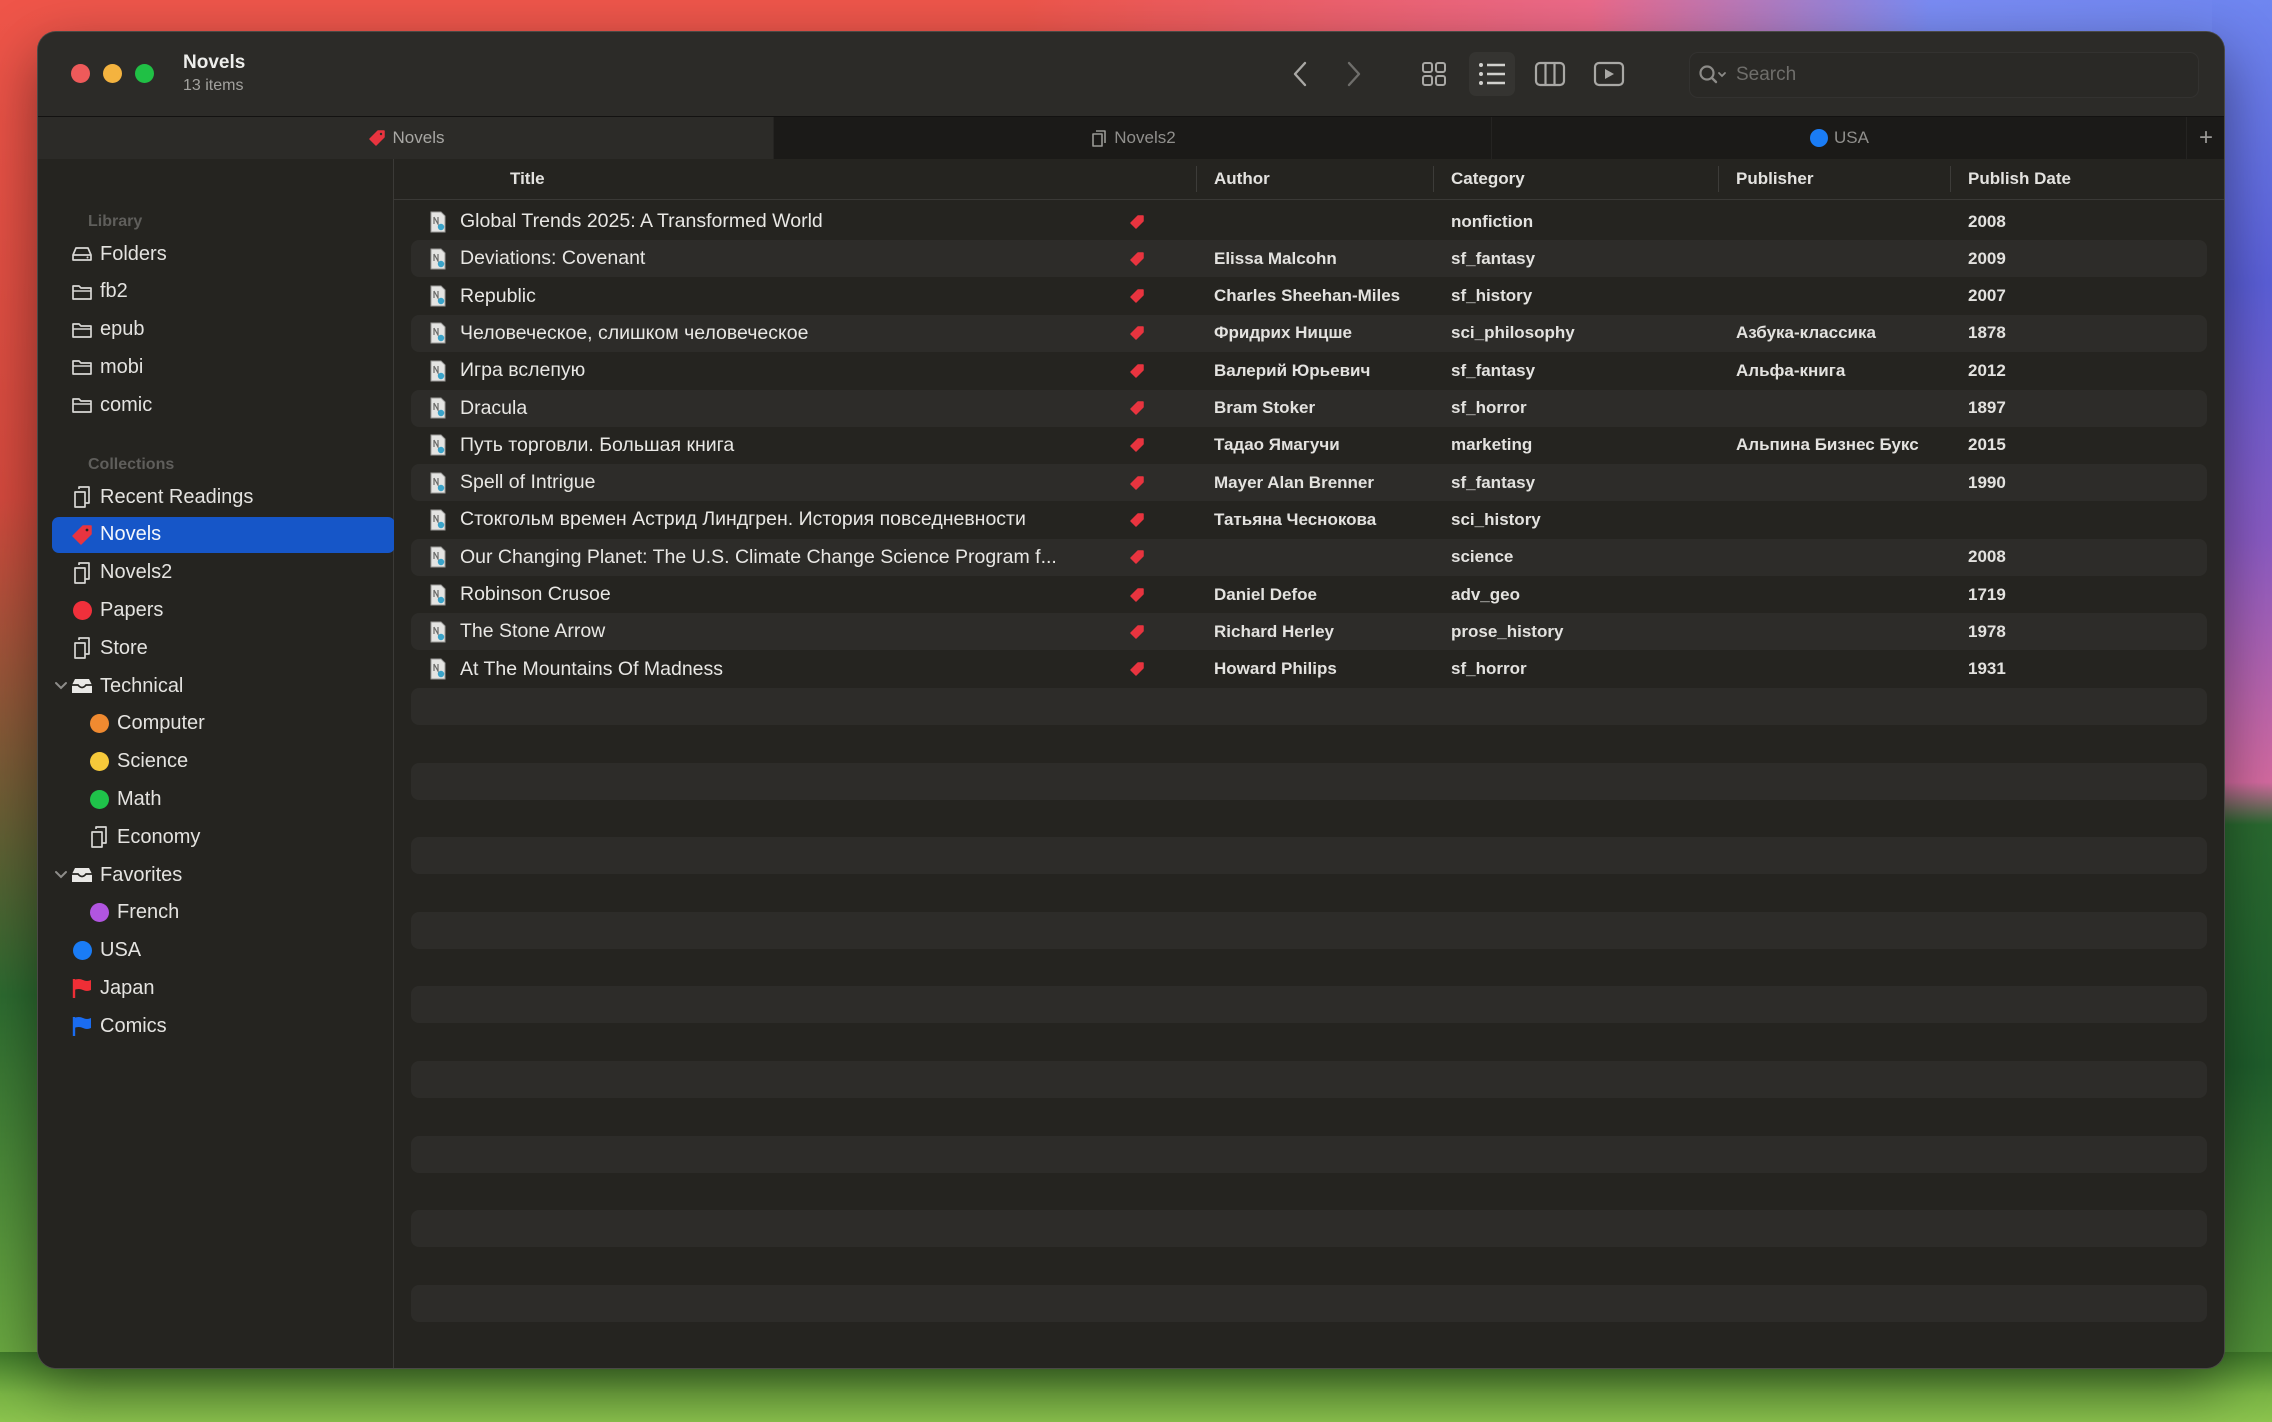 The width and height of the screenshot is (2272, 1422). What do you see at coordinates (144, 73) in the screenshot?
I see `zoom-window-button` at bounding box center [144, 73].